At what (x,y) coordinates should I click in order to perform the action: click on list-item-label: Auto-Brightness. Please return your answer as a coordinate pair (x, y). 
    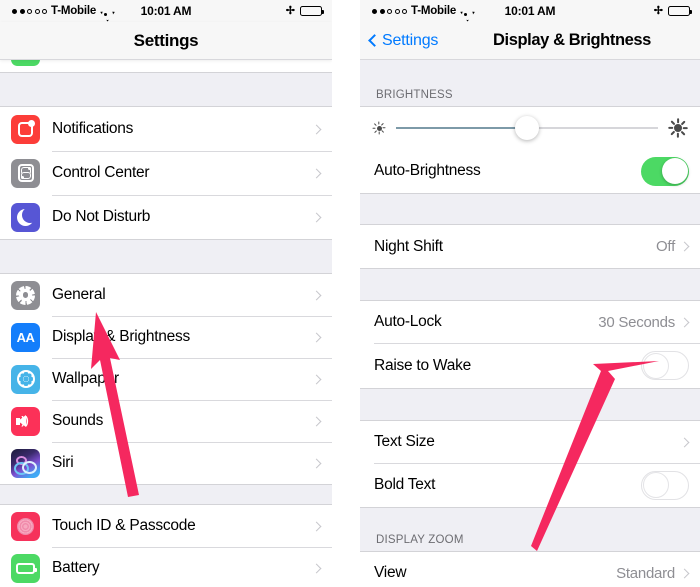
    Looking at the image, I should click on (427, 170).